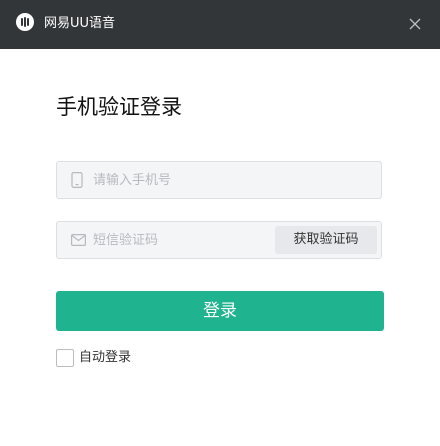  What do you see at coordinates (119, 107) in the screenshot?
I see `page-title: 手机验证登录` at bounding box center [119, 107].